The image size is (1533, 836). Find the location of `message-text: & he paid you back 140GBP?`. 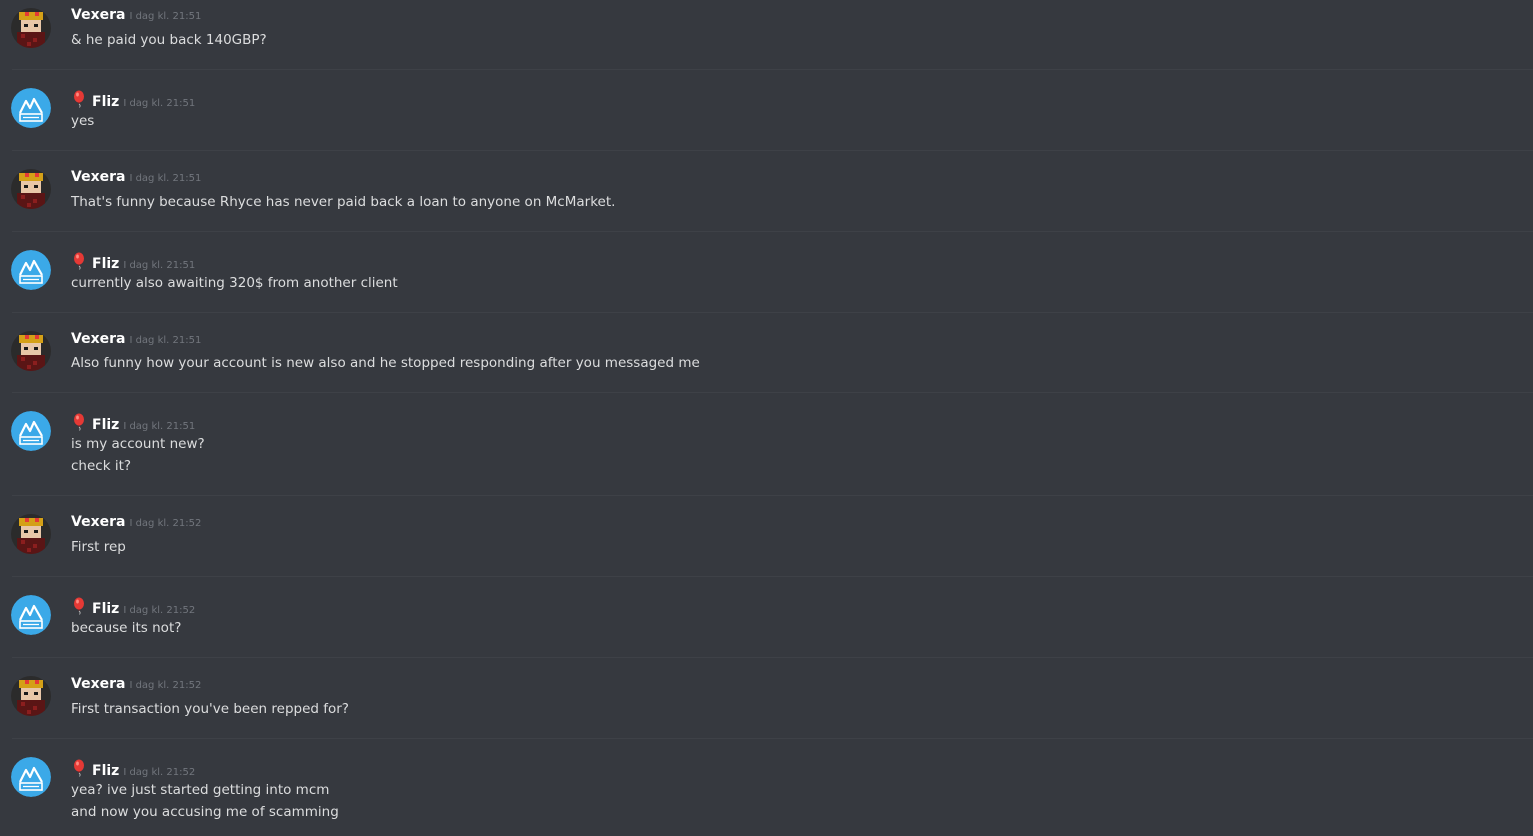

message-text: & he paid you back 140GBP? is located at coordinates (169, 40).